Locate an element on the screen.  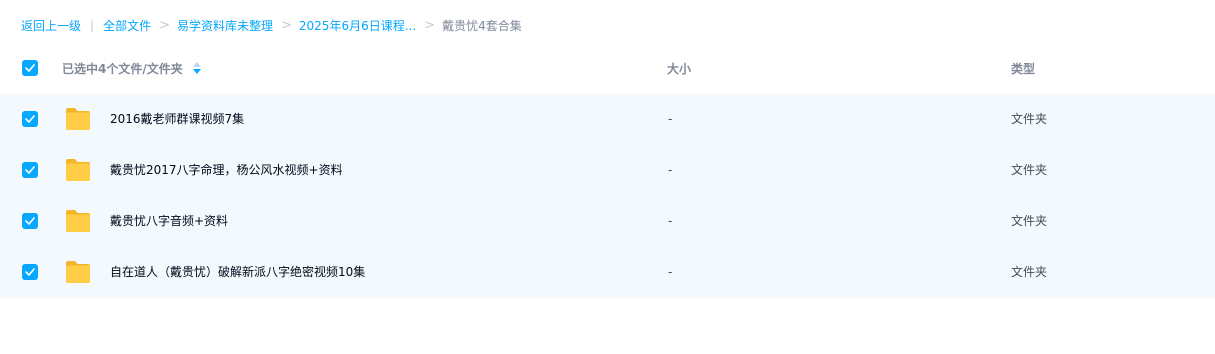
sort-icon is located at coordinates (196, 68).